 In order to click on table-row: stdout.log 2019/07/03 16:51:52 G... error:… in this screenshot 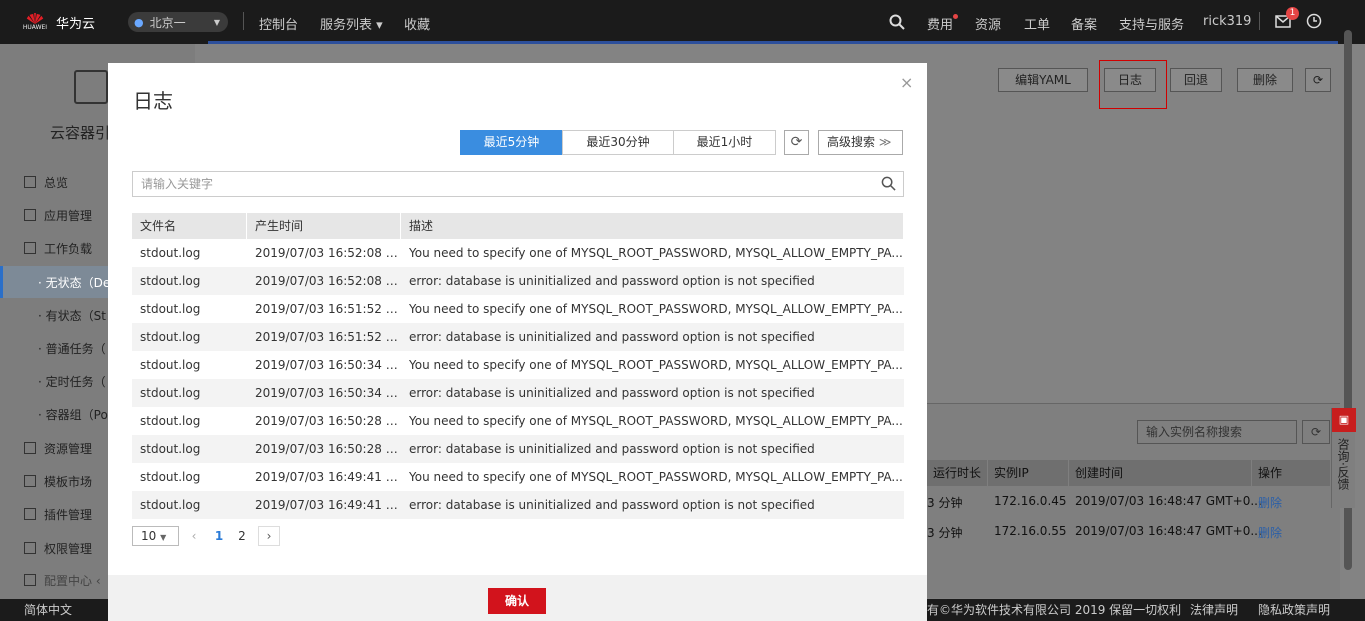, I will do `click(518, 337)`.